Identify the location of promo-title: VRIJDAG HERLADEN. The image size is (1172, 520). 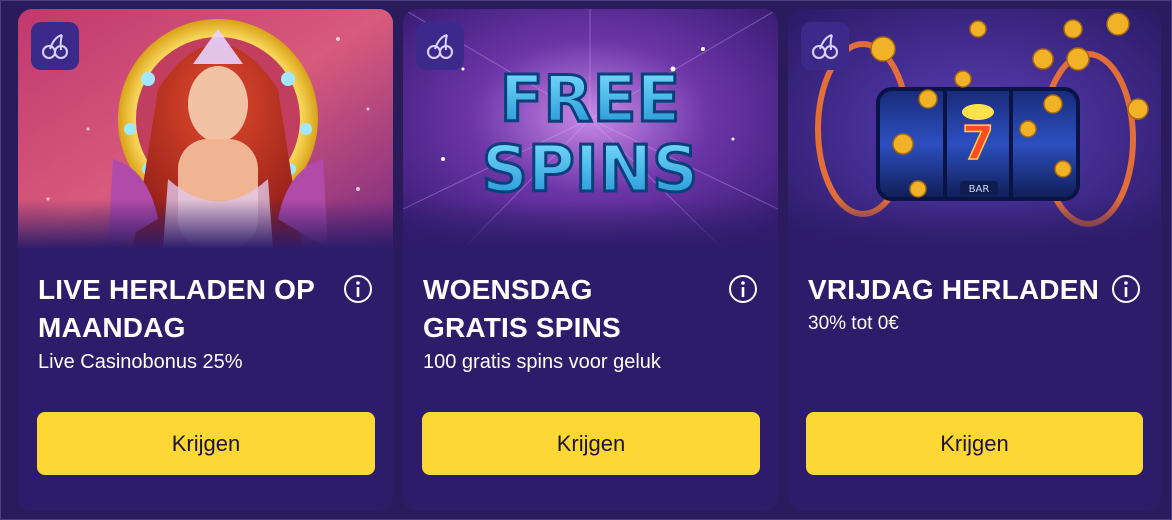
(954, 289).